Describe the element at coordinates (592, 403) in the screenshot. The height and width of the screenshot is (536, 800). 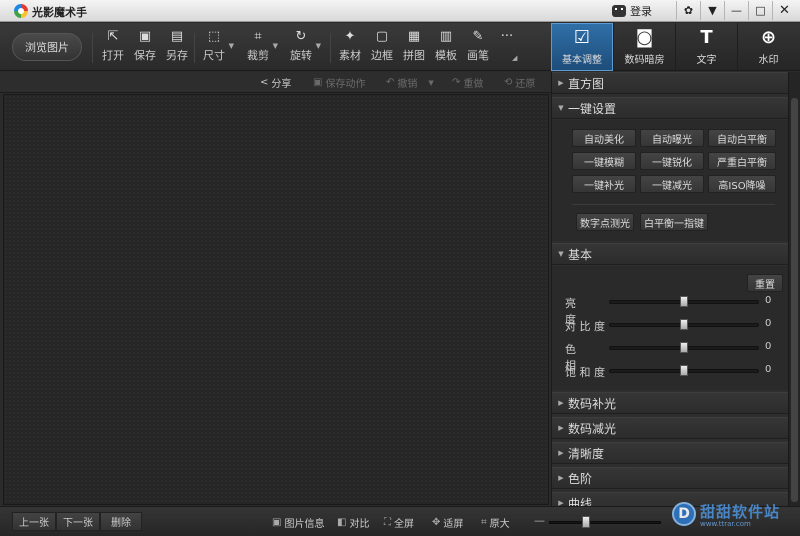
I see `section-title: 数码补光` at that location.